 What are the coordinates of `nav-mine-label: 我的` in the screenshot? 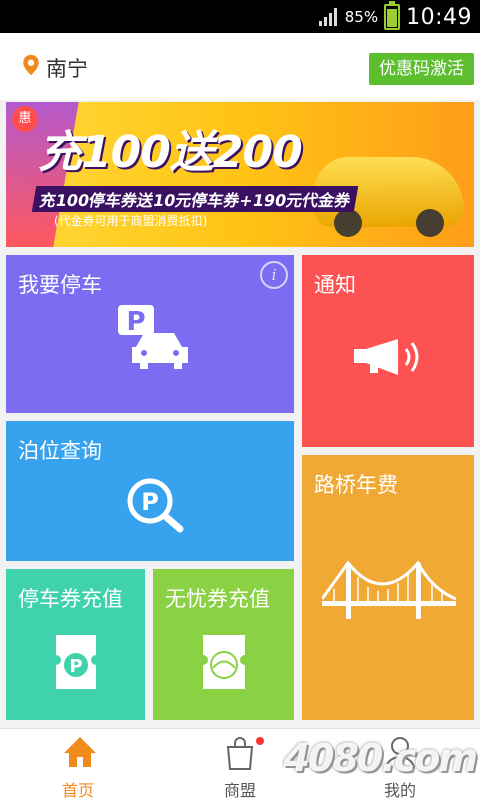 It's located at (399, 790).